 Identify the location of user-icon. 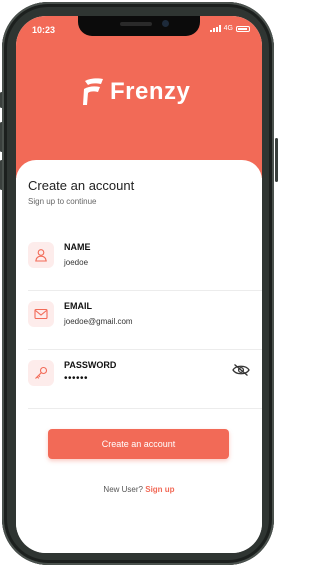
(41, 255).